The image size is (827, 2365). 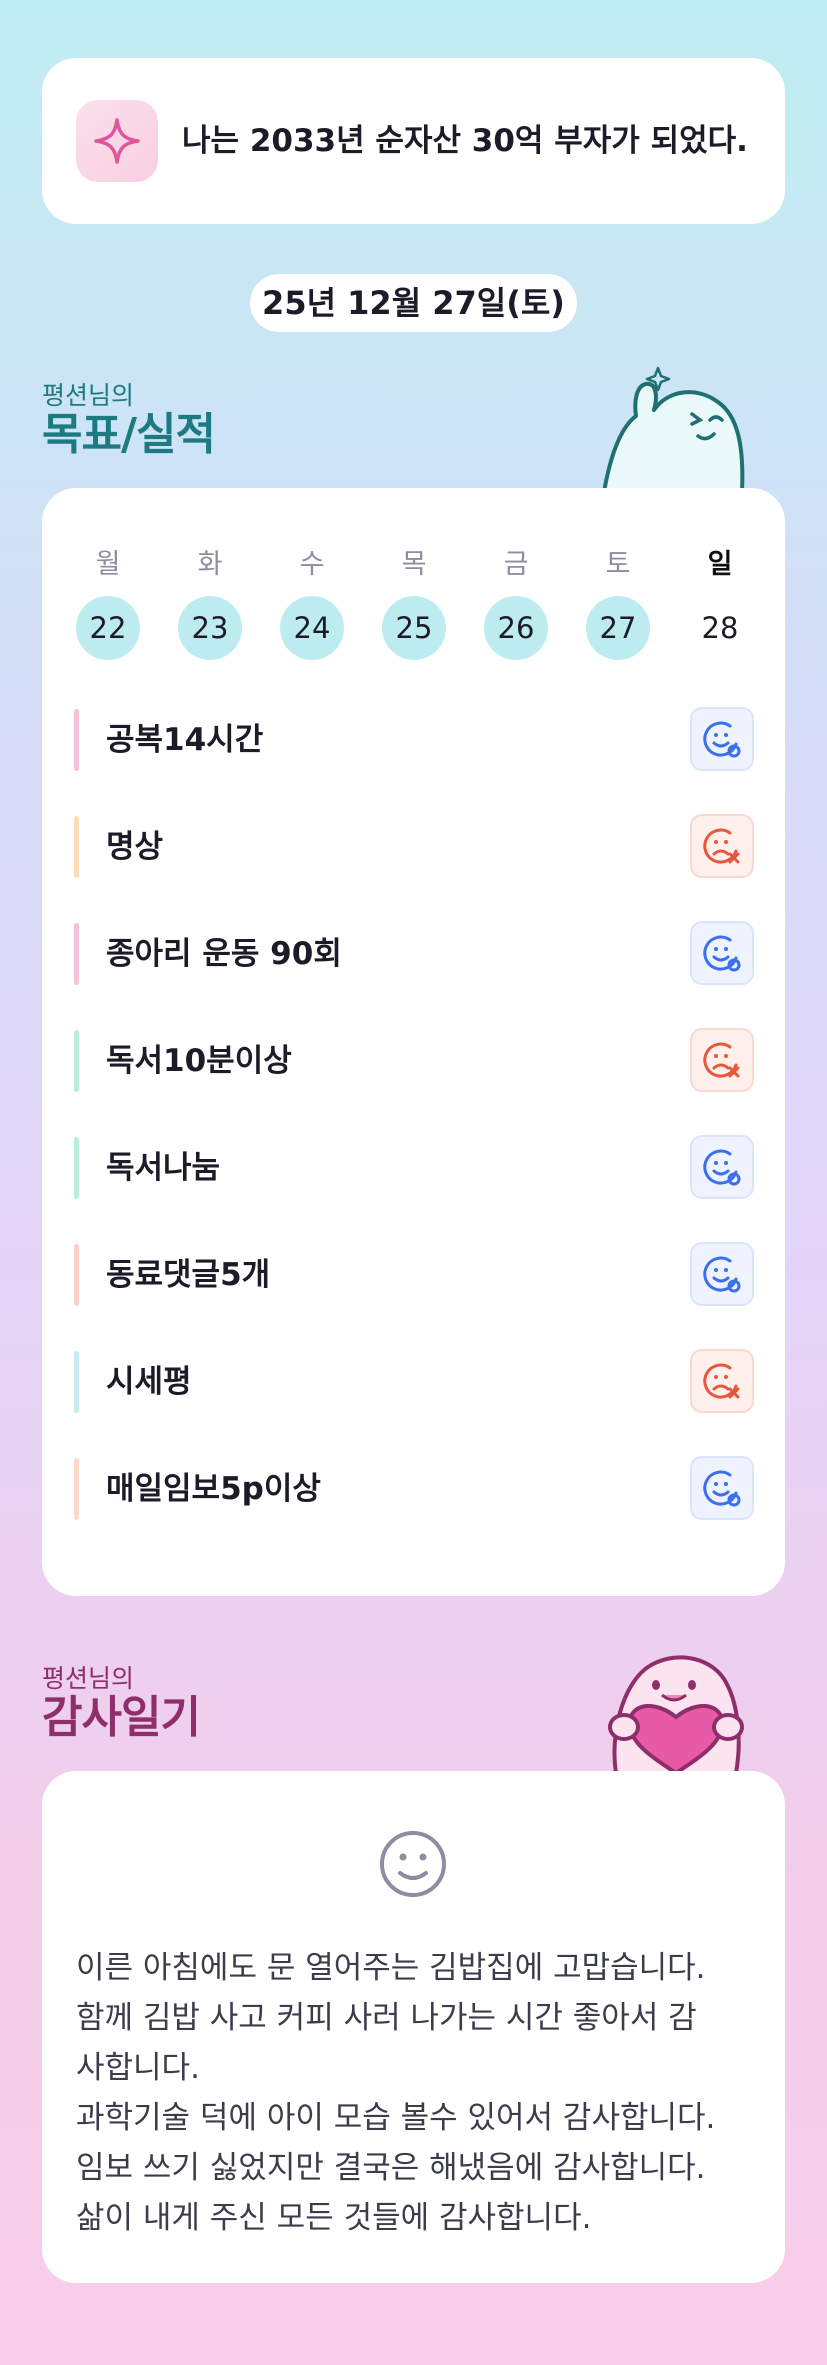 I want to click on task-row: 독서나눔, so click(x=414, y=1168).